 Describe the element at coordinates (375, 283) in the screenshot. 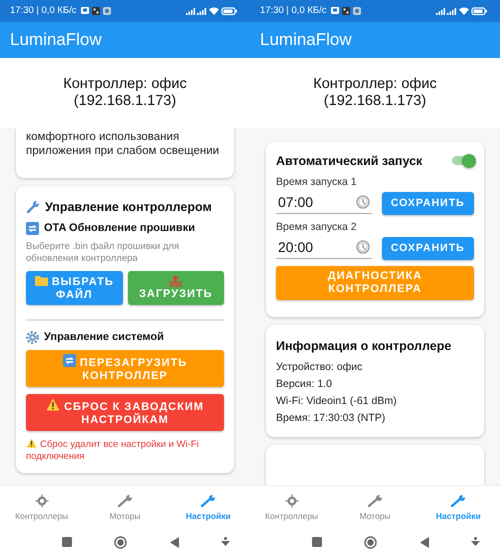

I see `diagnostics-button: ДИАГНОСТИКА КОНТРОЛЛЕРА` at that location.